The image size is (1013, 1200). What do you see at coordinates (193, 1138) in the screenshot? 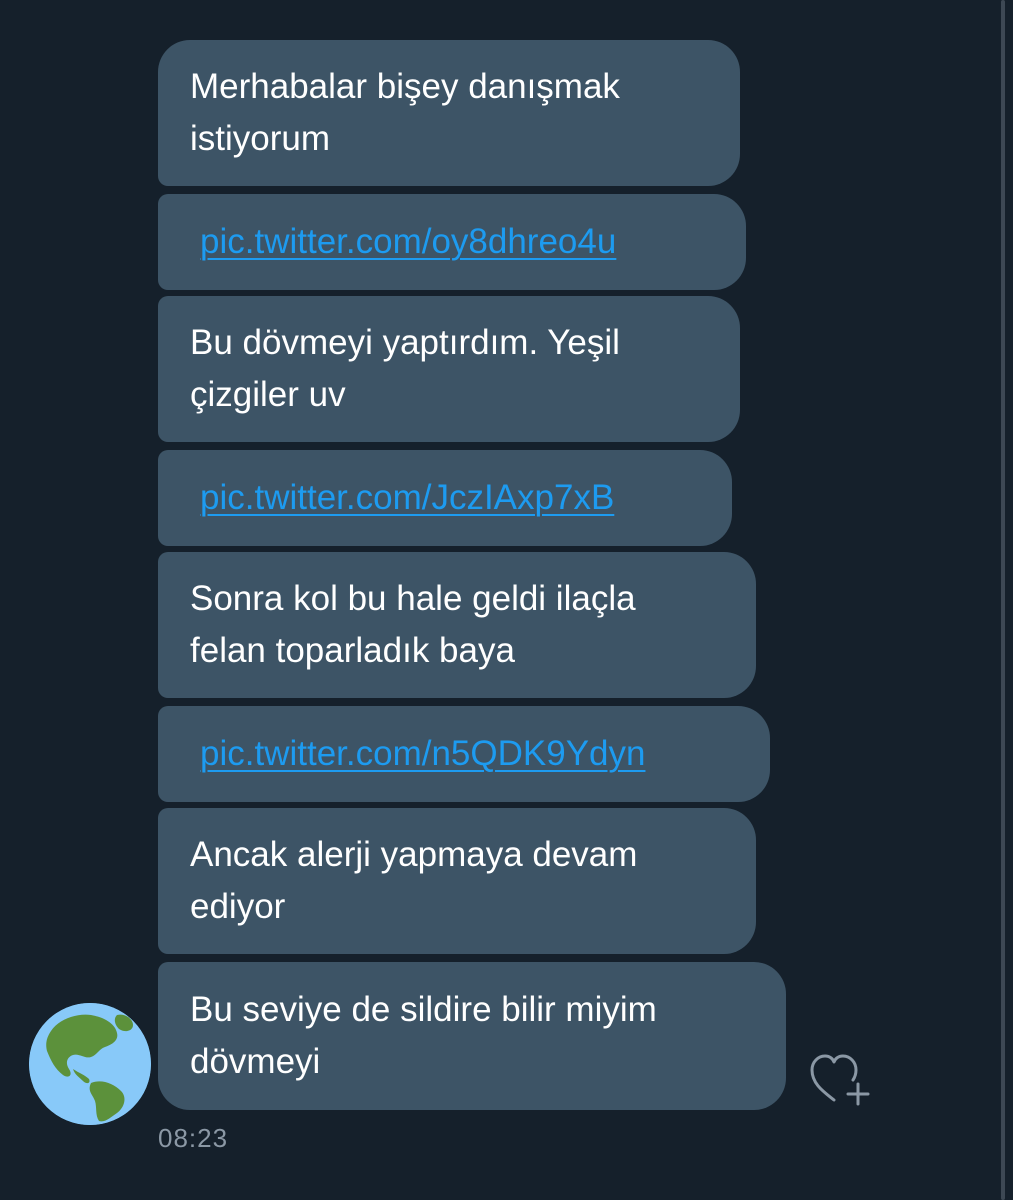
I see `message-timestamp: 08:23` at bounding box center [193, 1138].